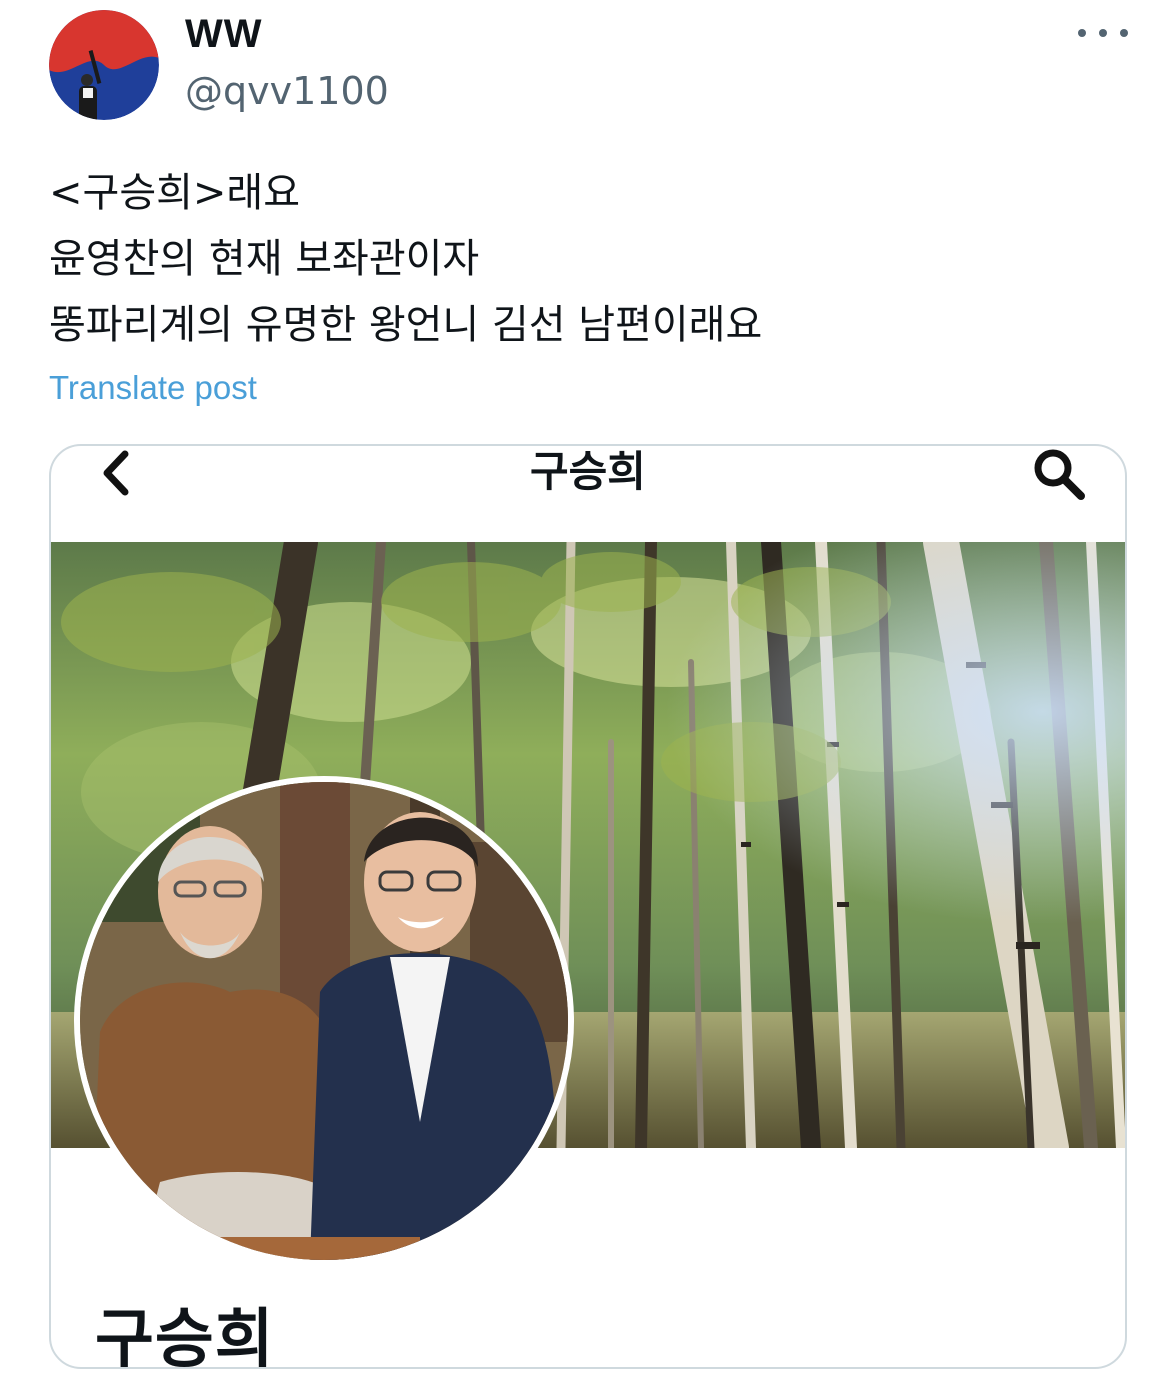 The height and width of the screenshot is (1381, 1159). I want to click on tweet-text-line: 똥파리계의 유명한 왕언니 김선 남편이래요, so click(406, 325).